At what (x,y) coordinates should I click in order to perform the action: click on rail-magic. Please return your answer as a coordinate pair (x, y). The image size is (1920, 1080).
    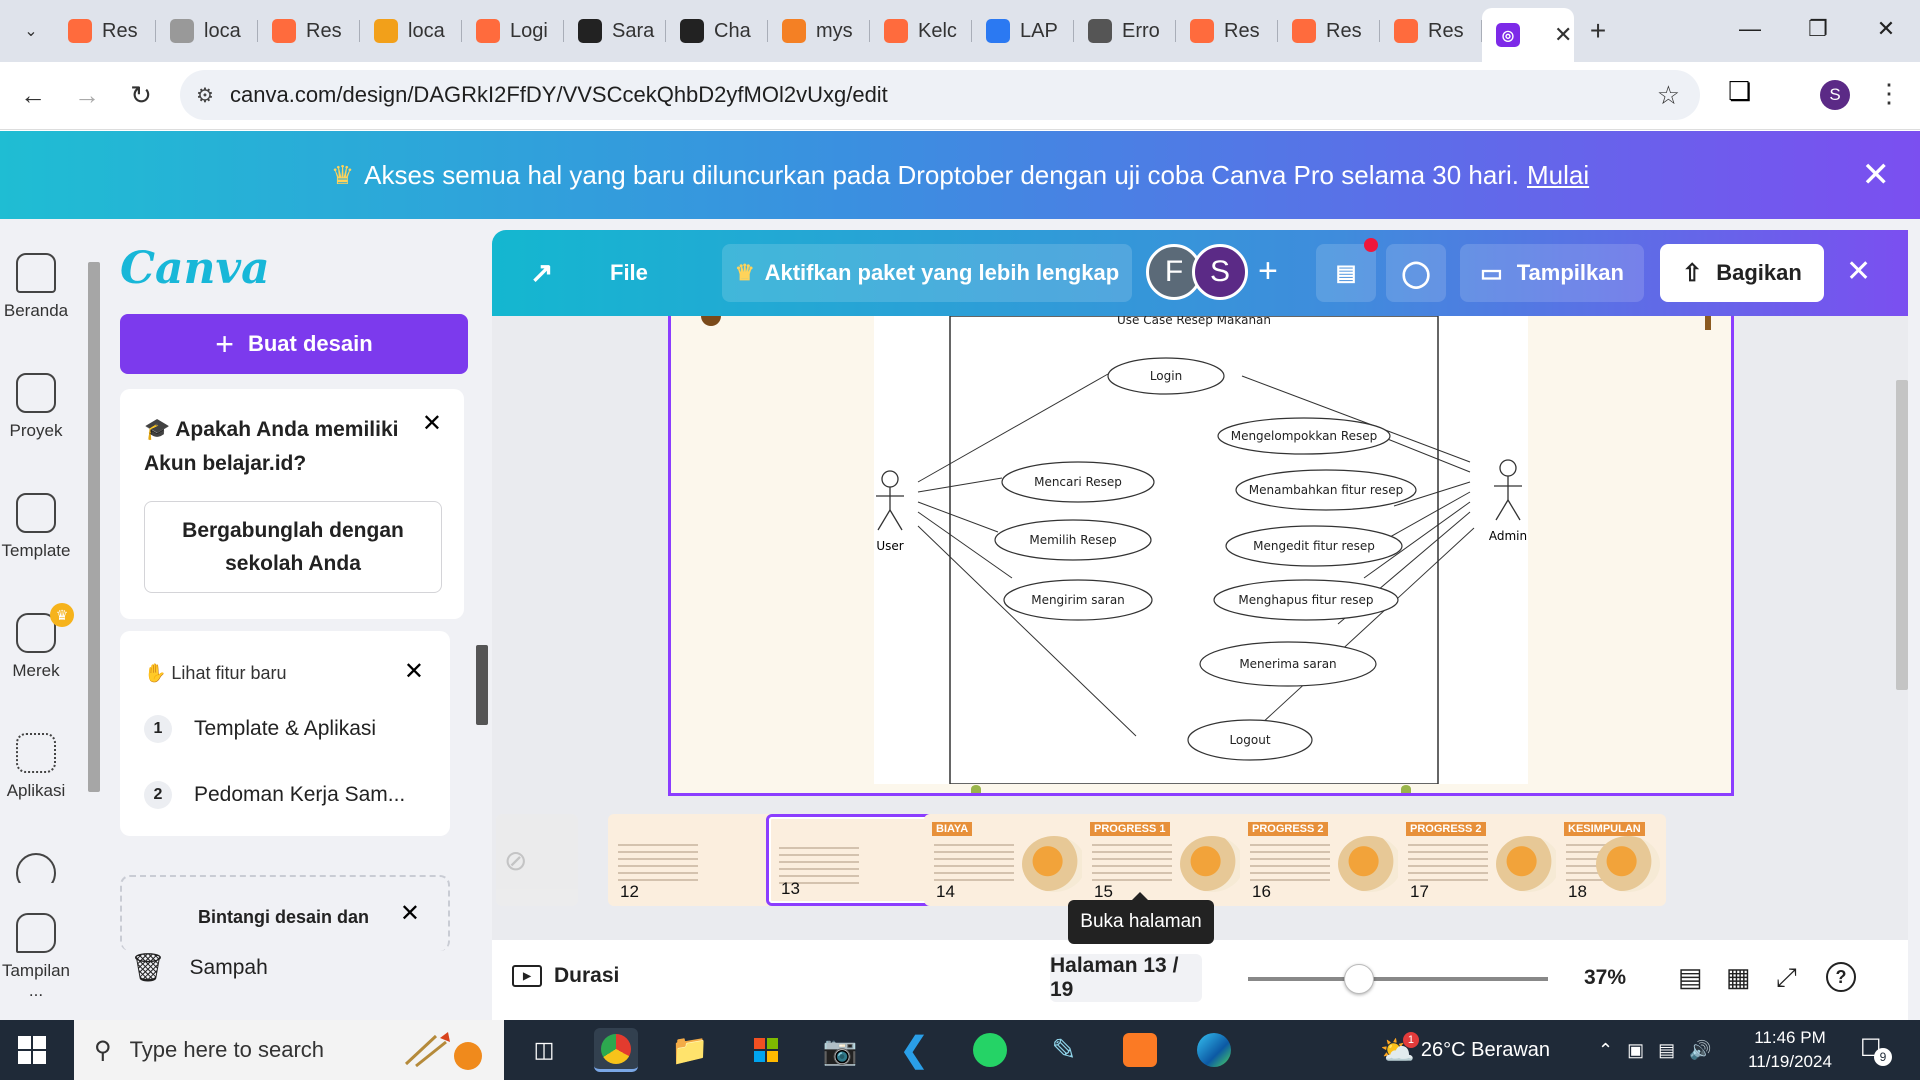
    Looking at the image, I should click on (36, 868).